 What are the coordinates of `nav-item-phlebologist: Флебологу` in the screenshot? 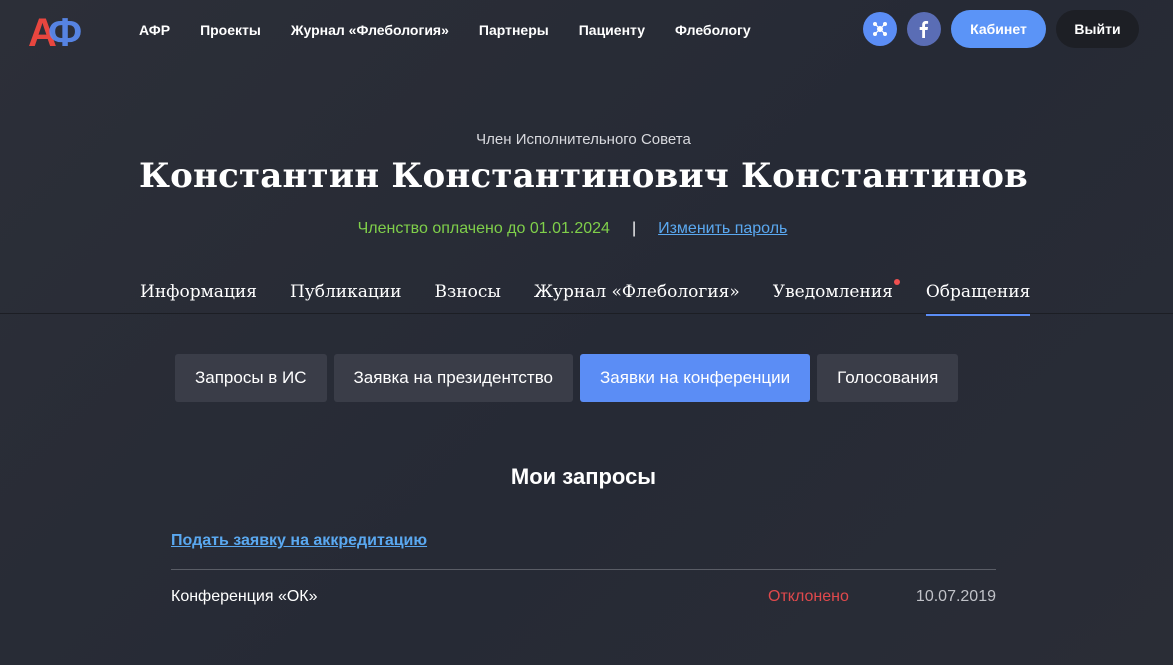 It's located at (713, 30).